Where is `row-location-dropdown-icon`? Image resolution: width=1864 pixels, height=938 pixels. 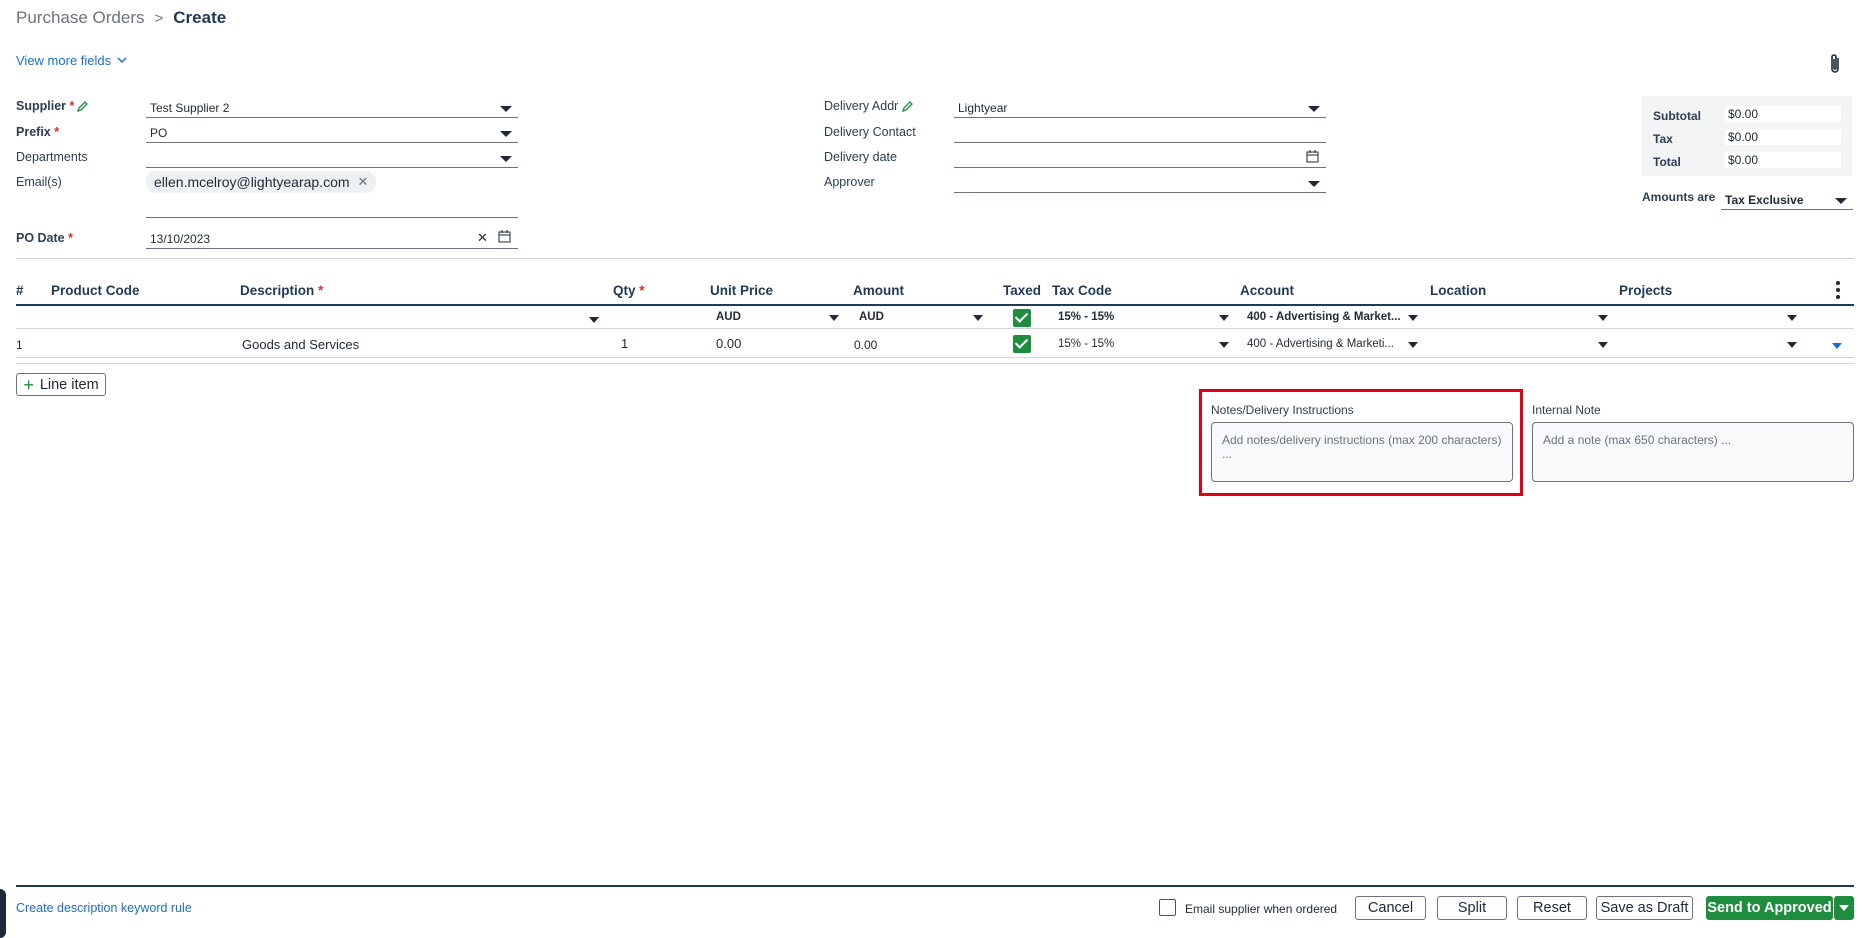 row-location-dropdown-icon is located at coordinates (1603, 345).